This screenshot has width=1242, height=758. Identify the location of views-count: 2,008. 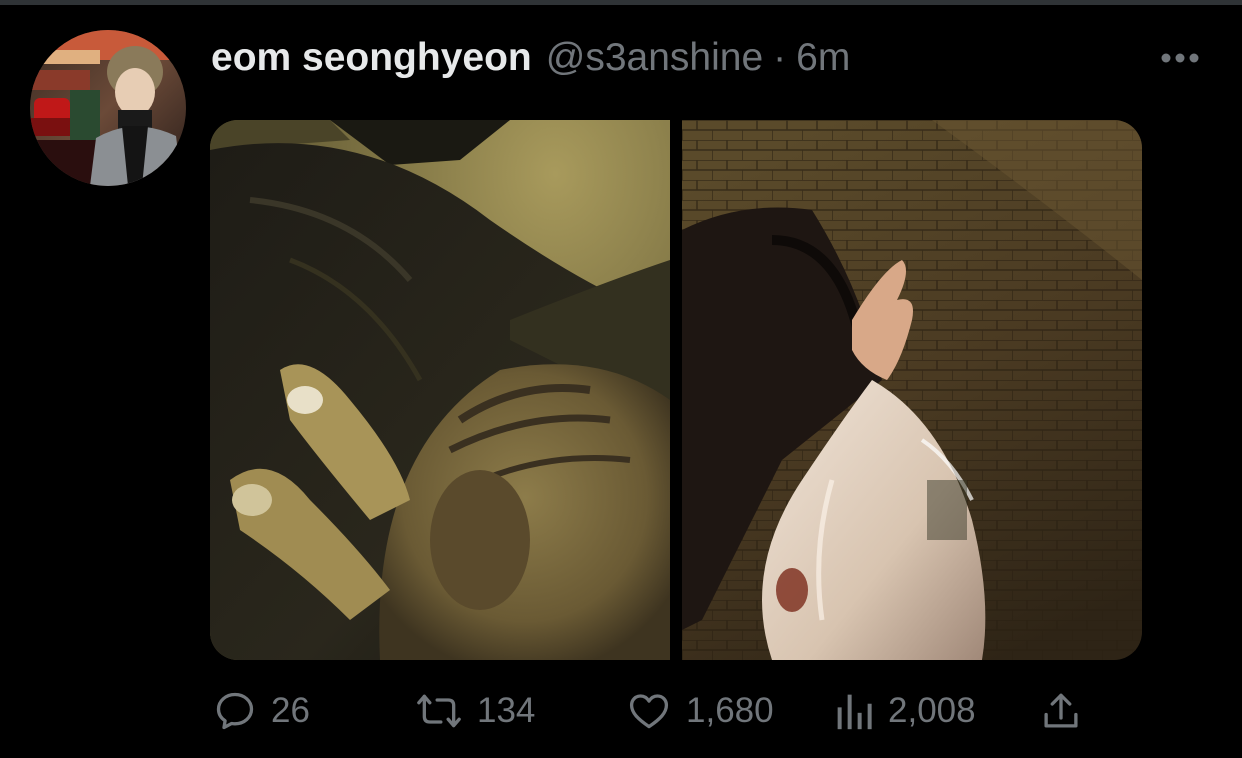
(932, 710).